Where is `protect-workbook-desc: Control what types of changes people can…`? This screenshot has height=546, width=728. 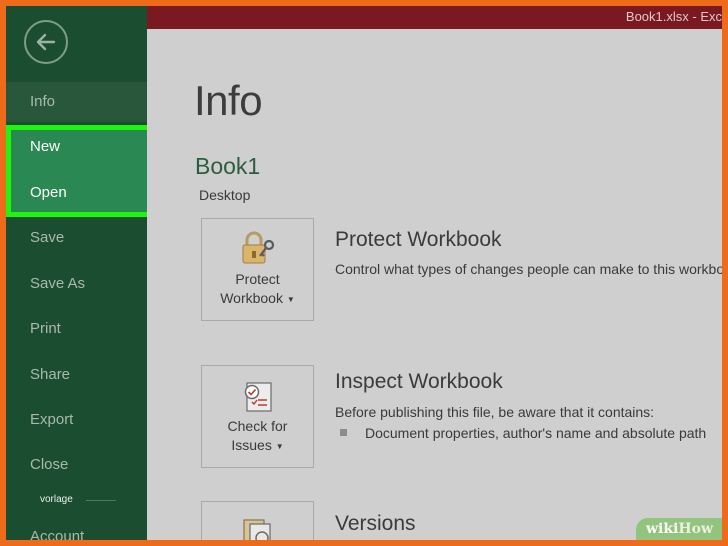 protect-workbook-desc: Control what types of changes people can… is located at coordinates (528, 269).